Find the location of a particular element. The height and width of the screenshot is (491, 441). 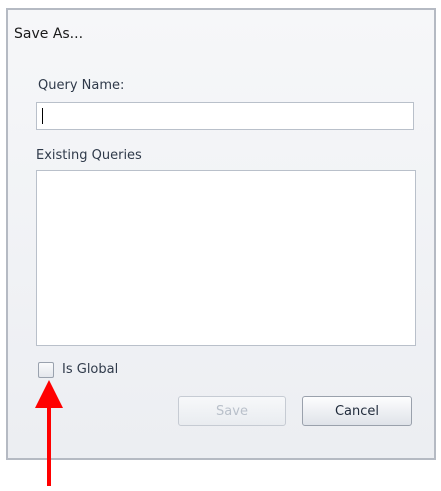

text-caret is located at coordinates (42, 116).